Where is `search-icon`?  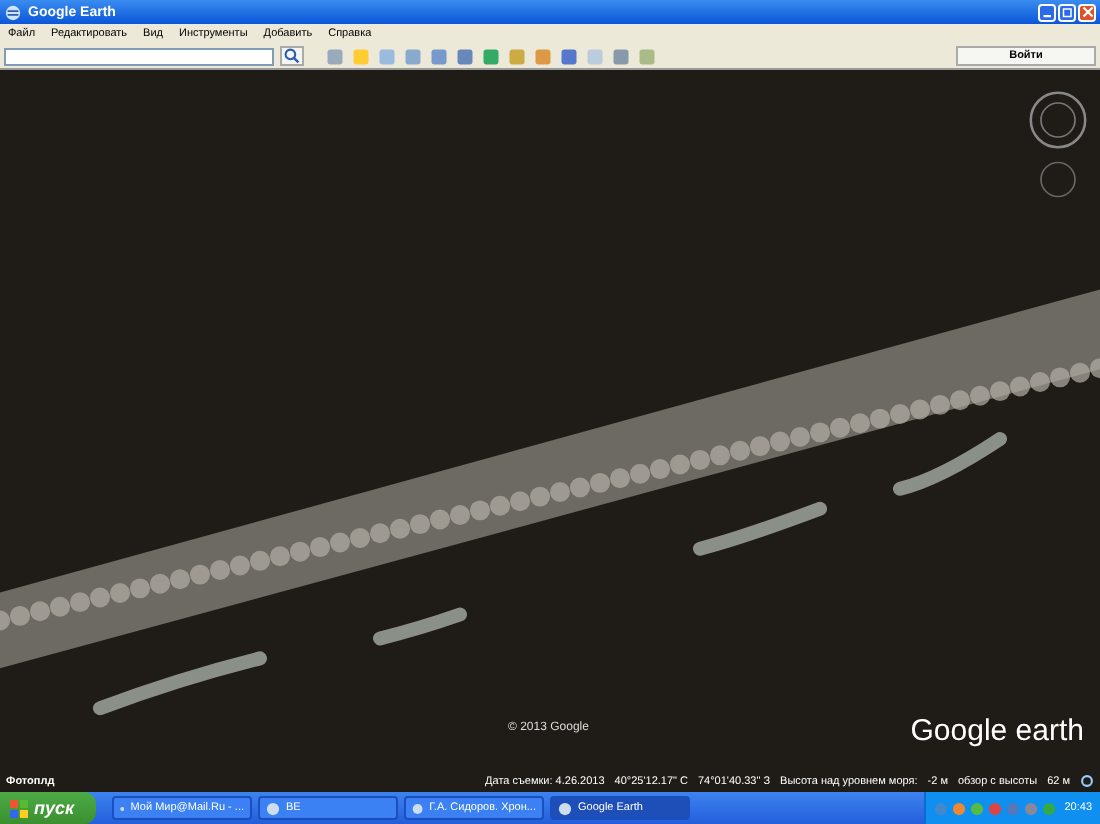 search-icon is located at coordinates (292, 56).